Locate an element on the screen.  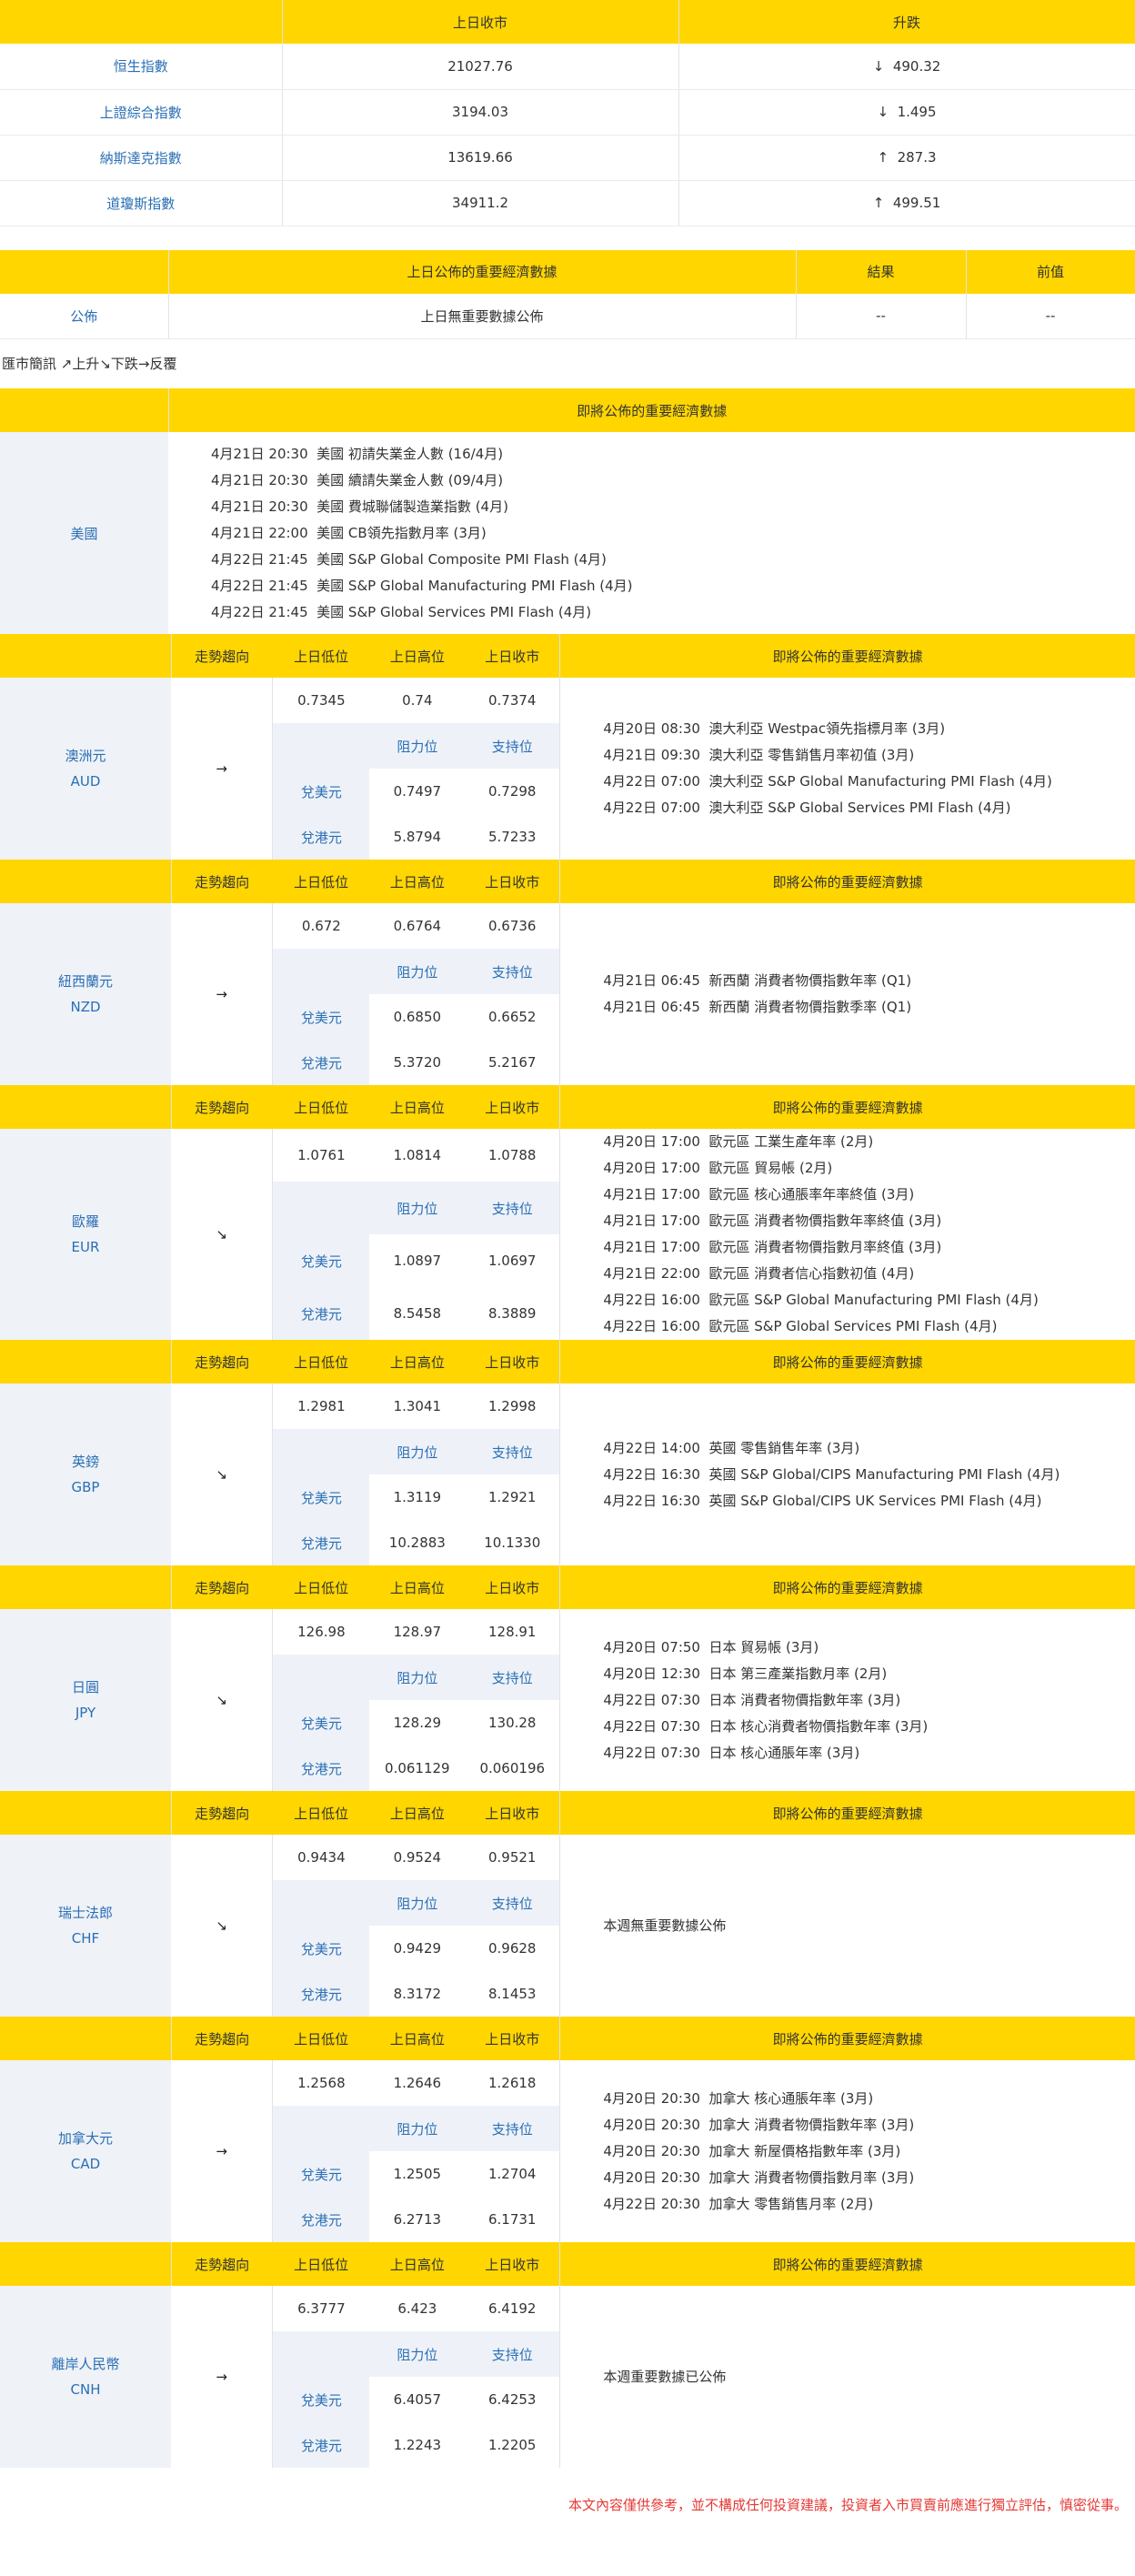
event-item: 4月21日 17:00 歐元區 核心通脹率年率終值 (3月) is located at coordinates (759, 1194).